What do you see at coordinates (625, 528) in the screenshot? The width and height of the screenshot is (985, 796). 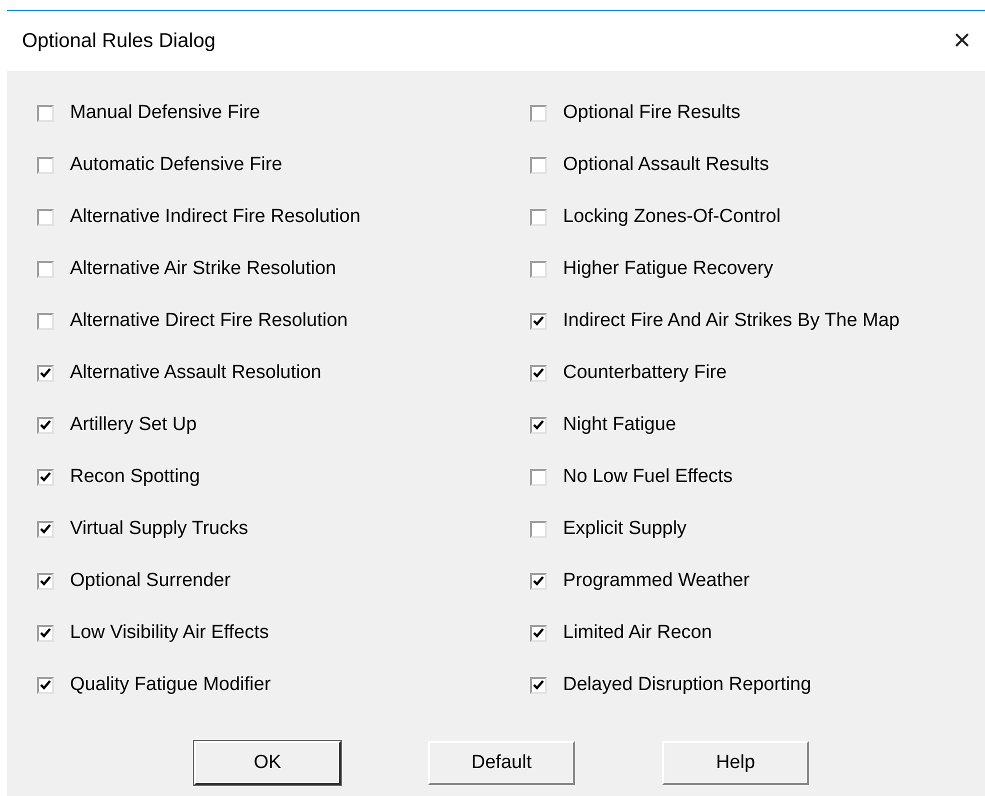 I see `checkbox-label: Explicit Supply` at bounding box center [625, 528].